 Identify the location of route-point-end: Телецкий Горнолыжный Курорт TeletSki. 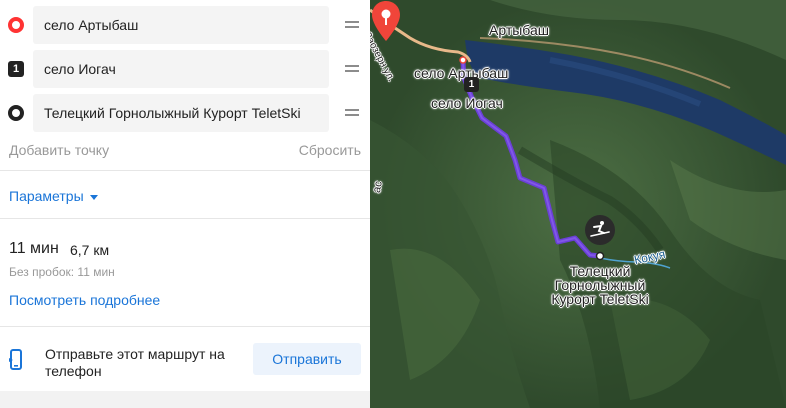
(185, 113).